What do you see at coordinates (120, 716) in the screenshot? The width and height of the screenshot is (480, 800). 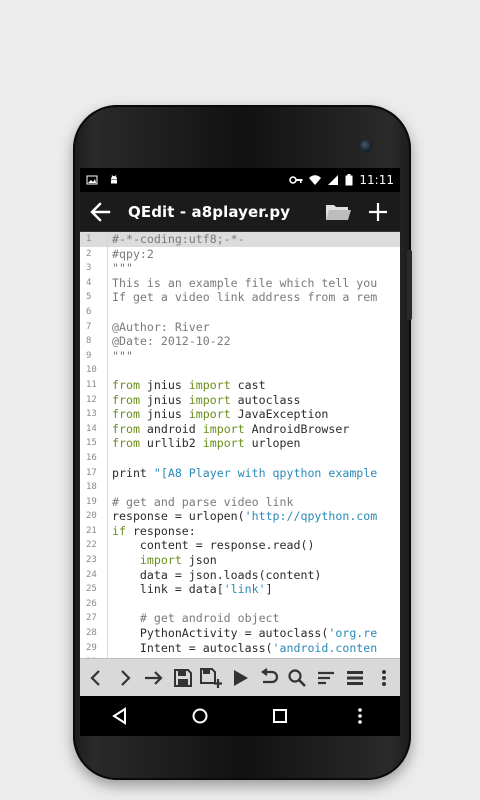 I see `nav-back-button` at bounding box center [120, 716].